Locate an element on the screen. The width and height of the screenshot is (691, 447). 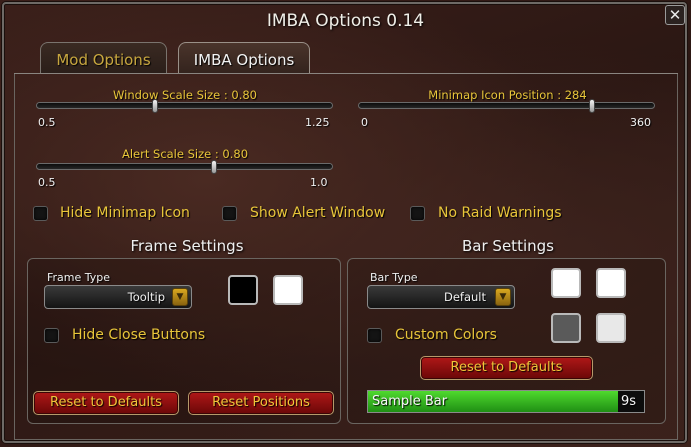
minimap-icon-label: Minimap Icon Position : 284 is located at coordinates (507, 95).